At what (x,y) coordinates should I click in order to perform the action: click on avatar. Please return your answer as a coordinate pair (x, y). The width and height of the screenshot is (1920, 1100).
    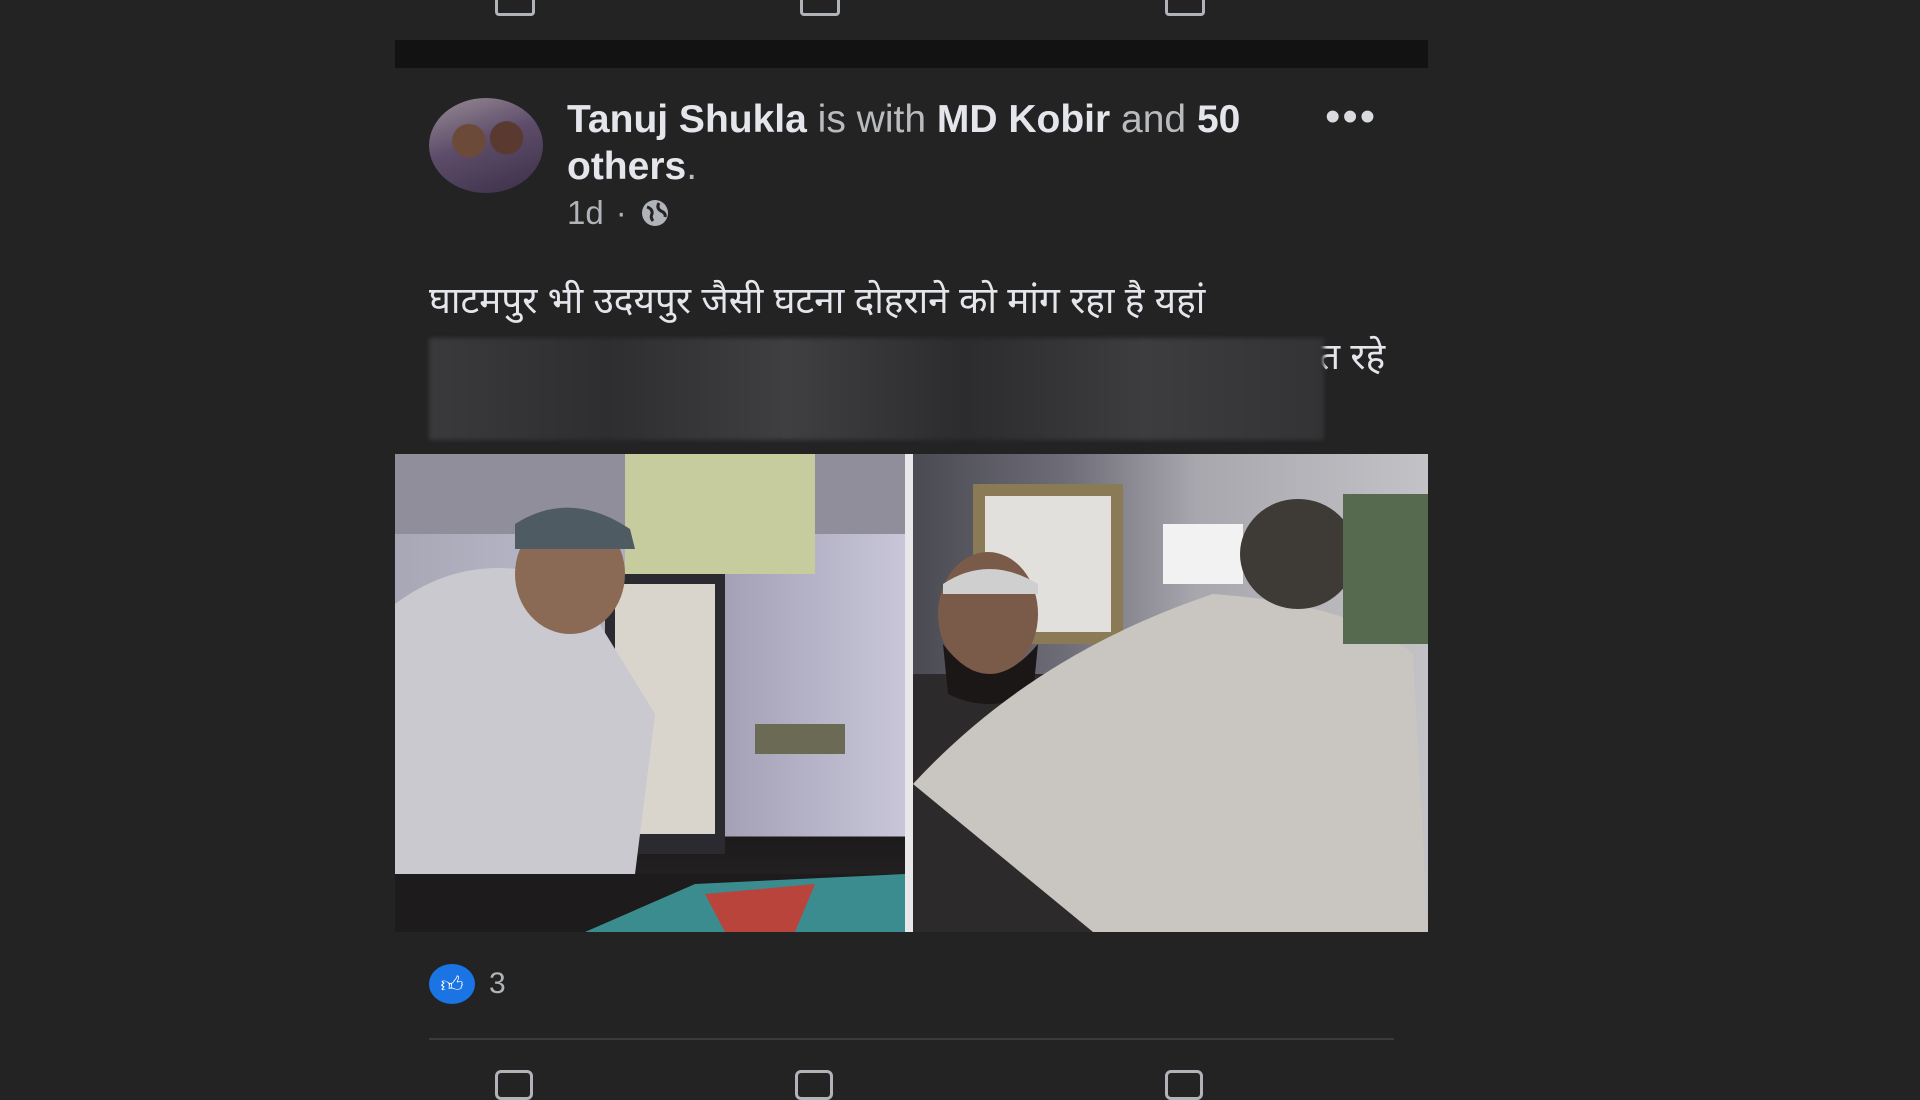
    Looking at the image, I should click on (486, 145).